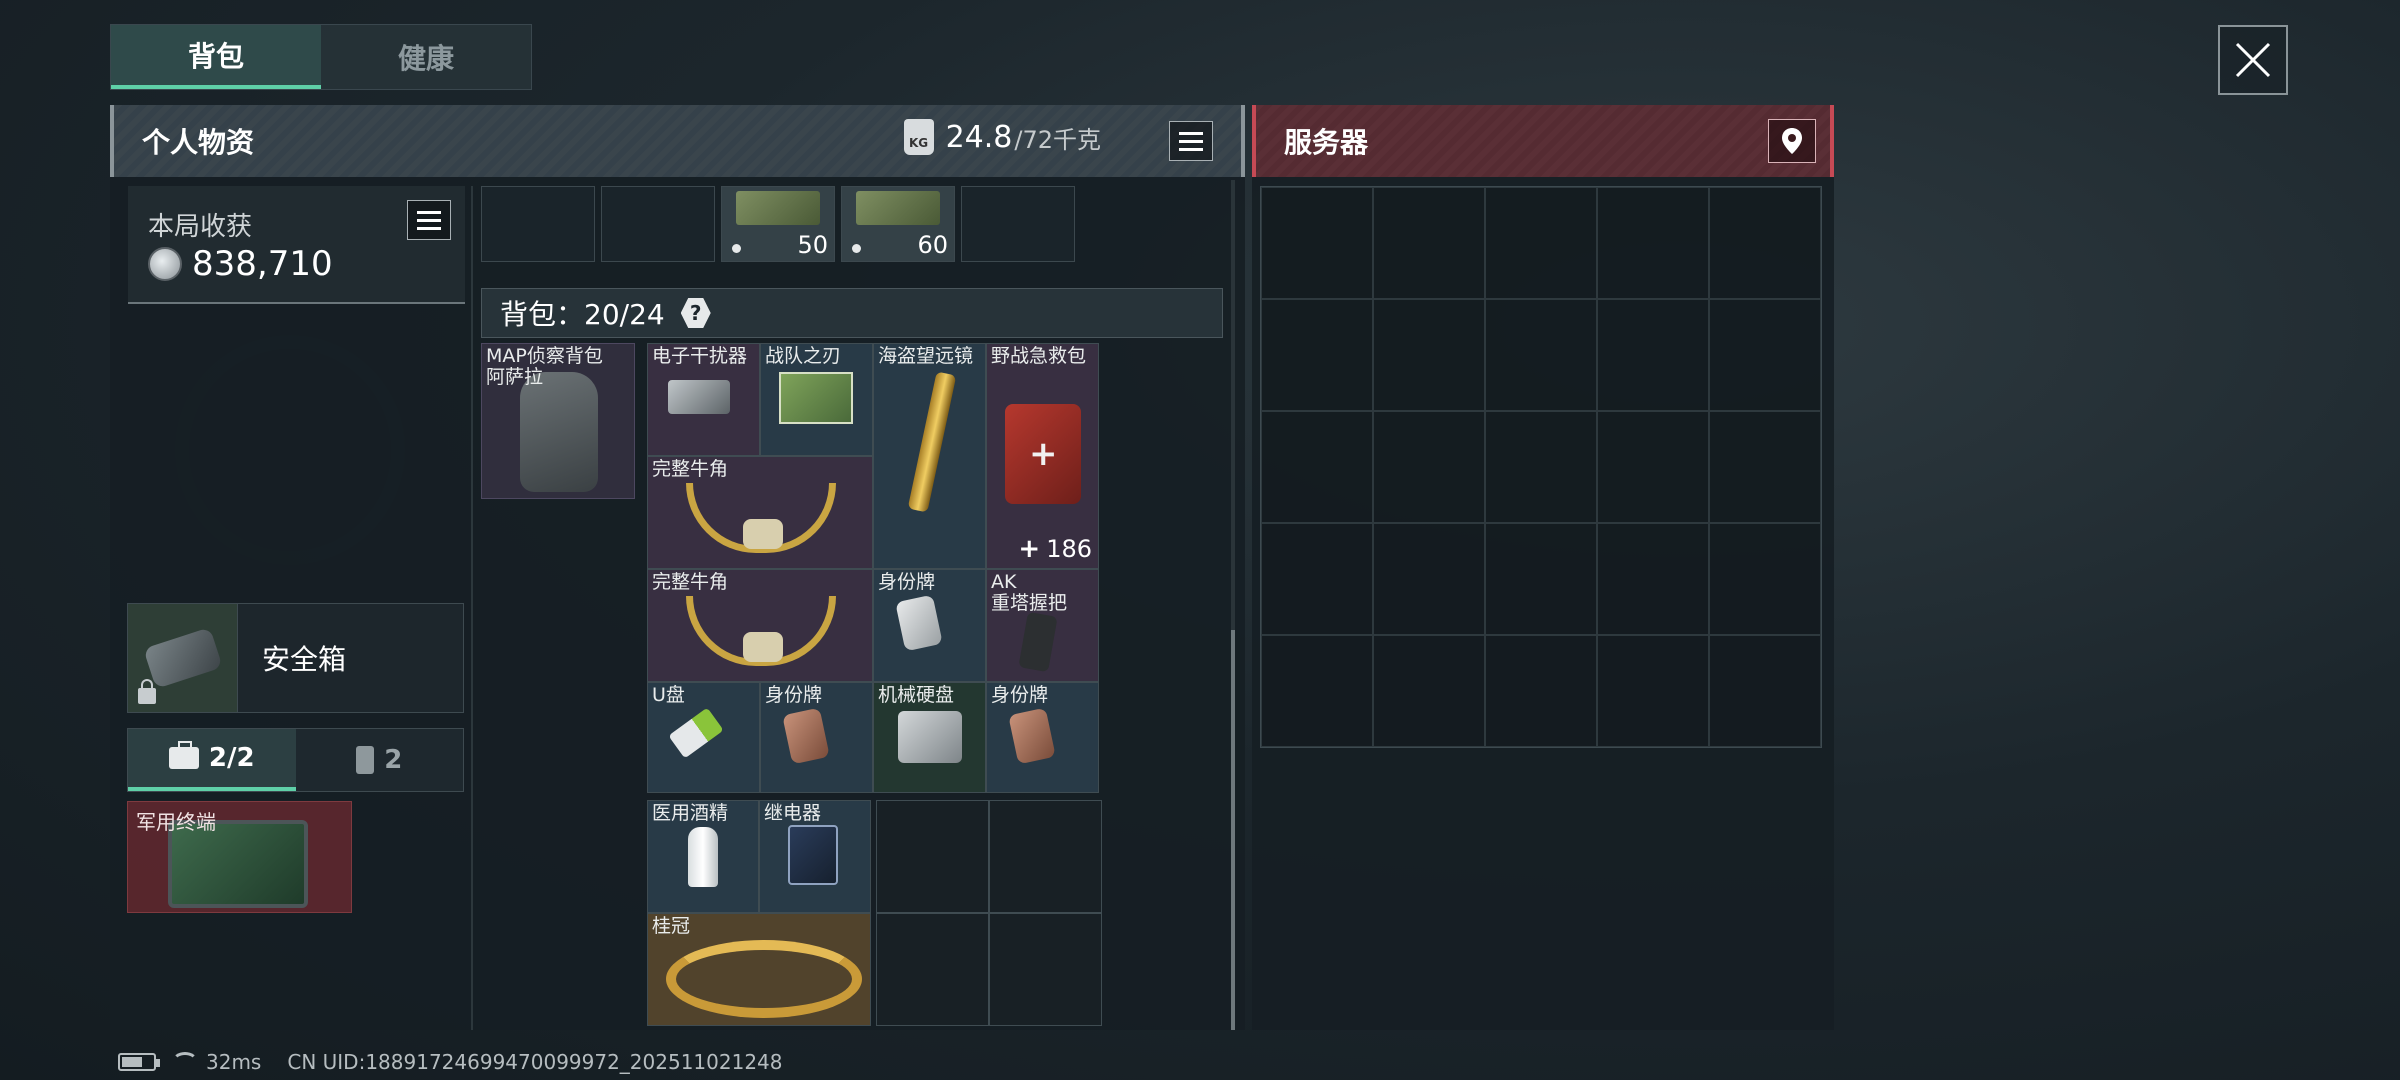 This screenshot has width=2400, height=1080. I want to click on rig-slot-ammo: 60, so click(898, 224).